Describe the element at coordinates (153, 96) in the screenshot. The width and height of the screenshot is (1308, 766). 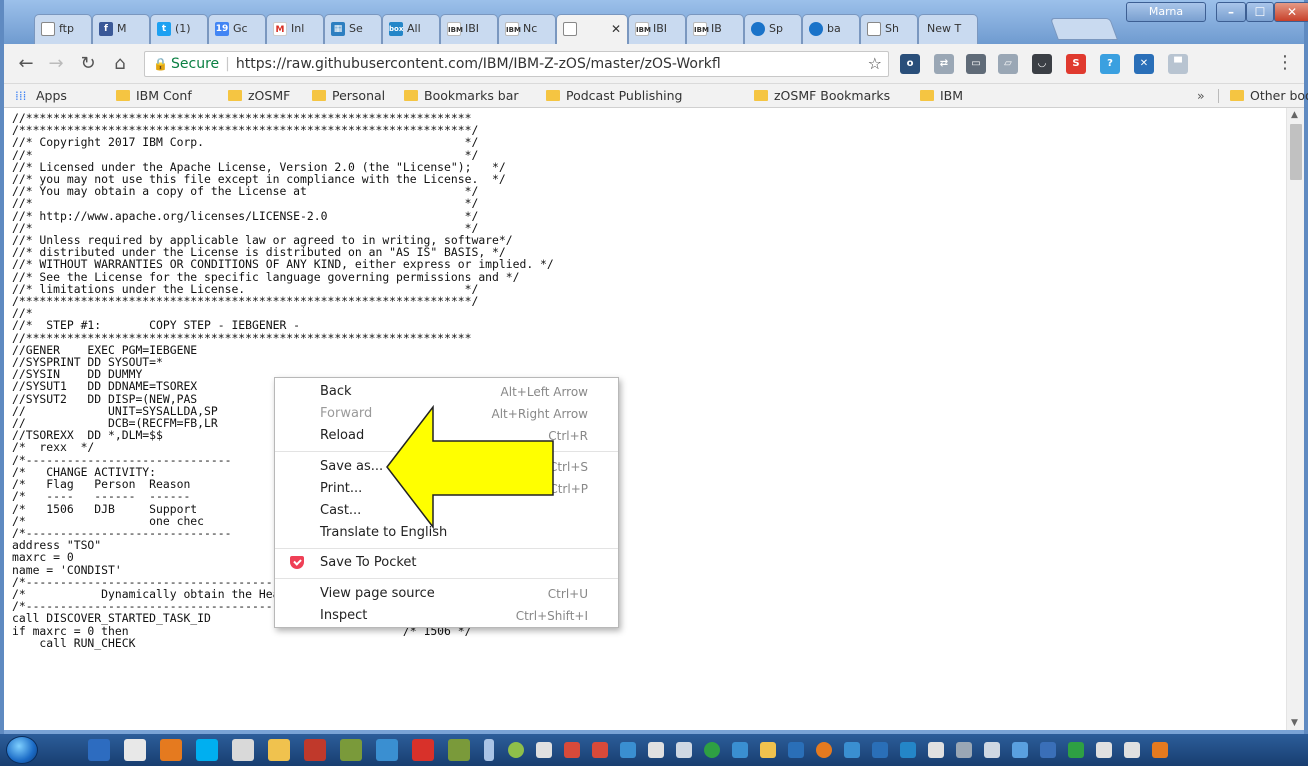
I see `bookmark-folder: IBM Conf` at that location.